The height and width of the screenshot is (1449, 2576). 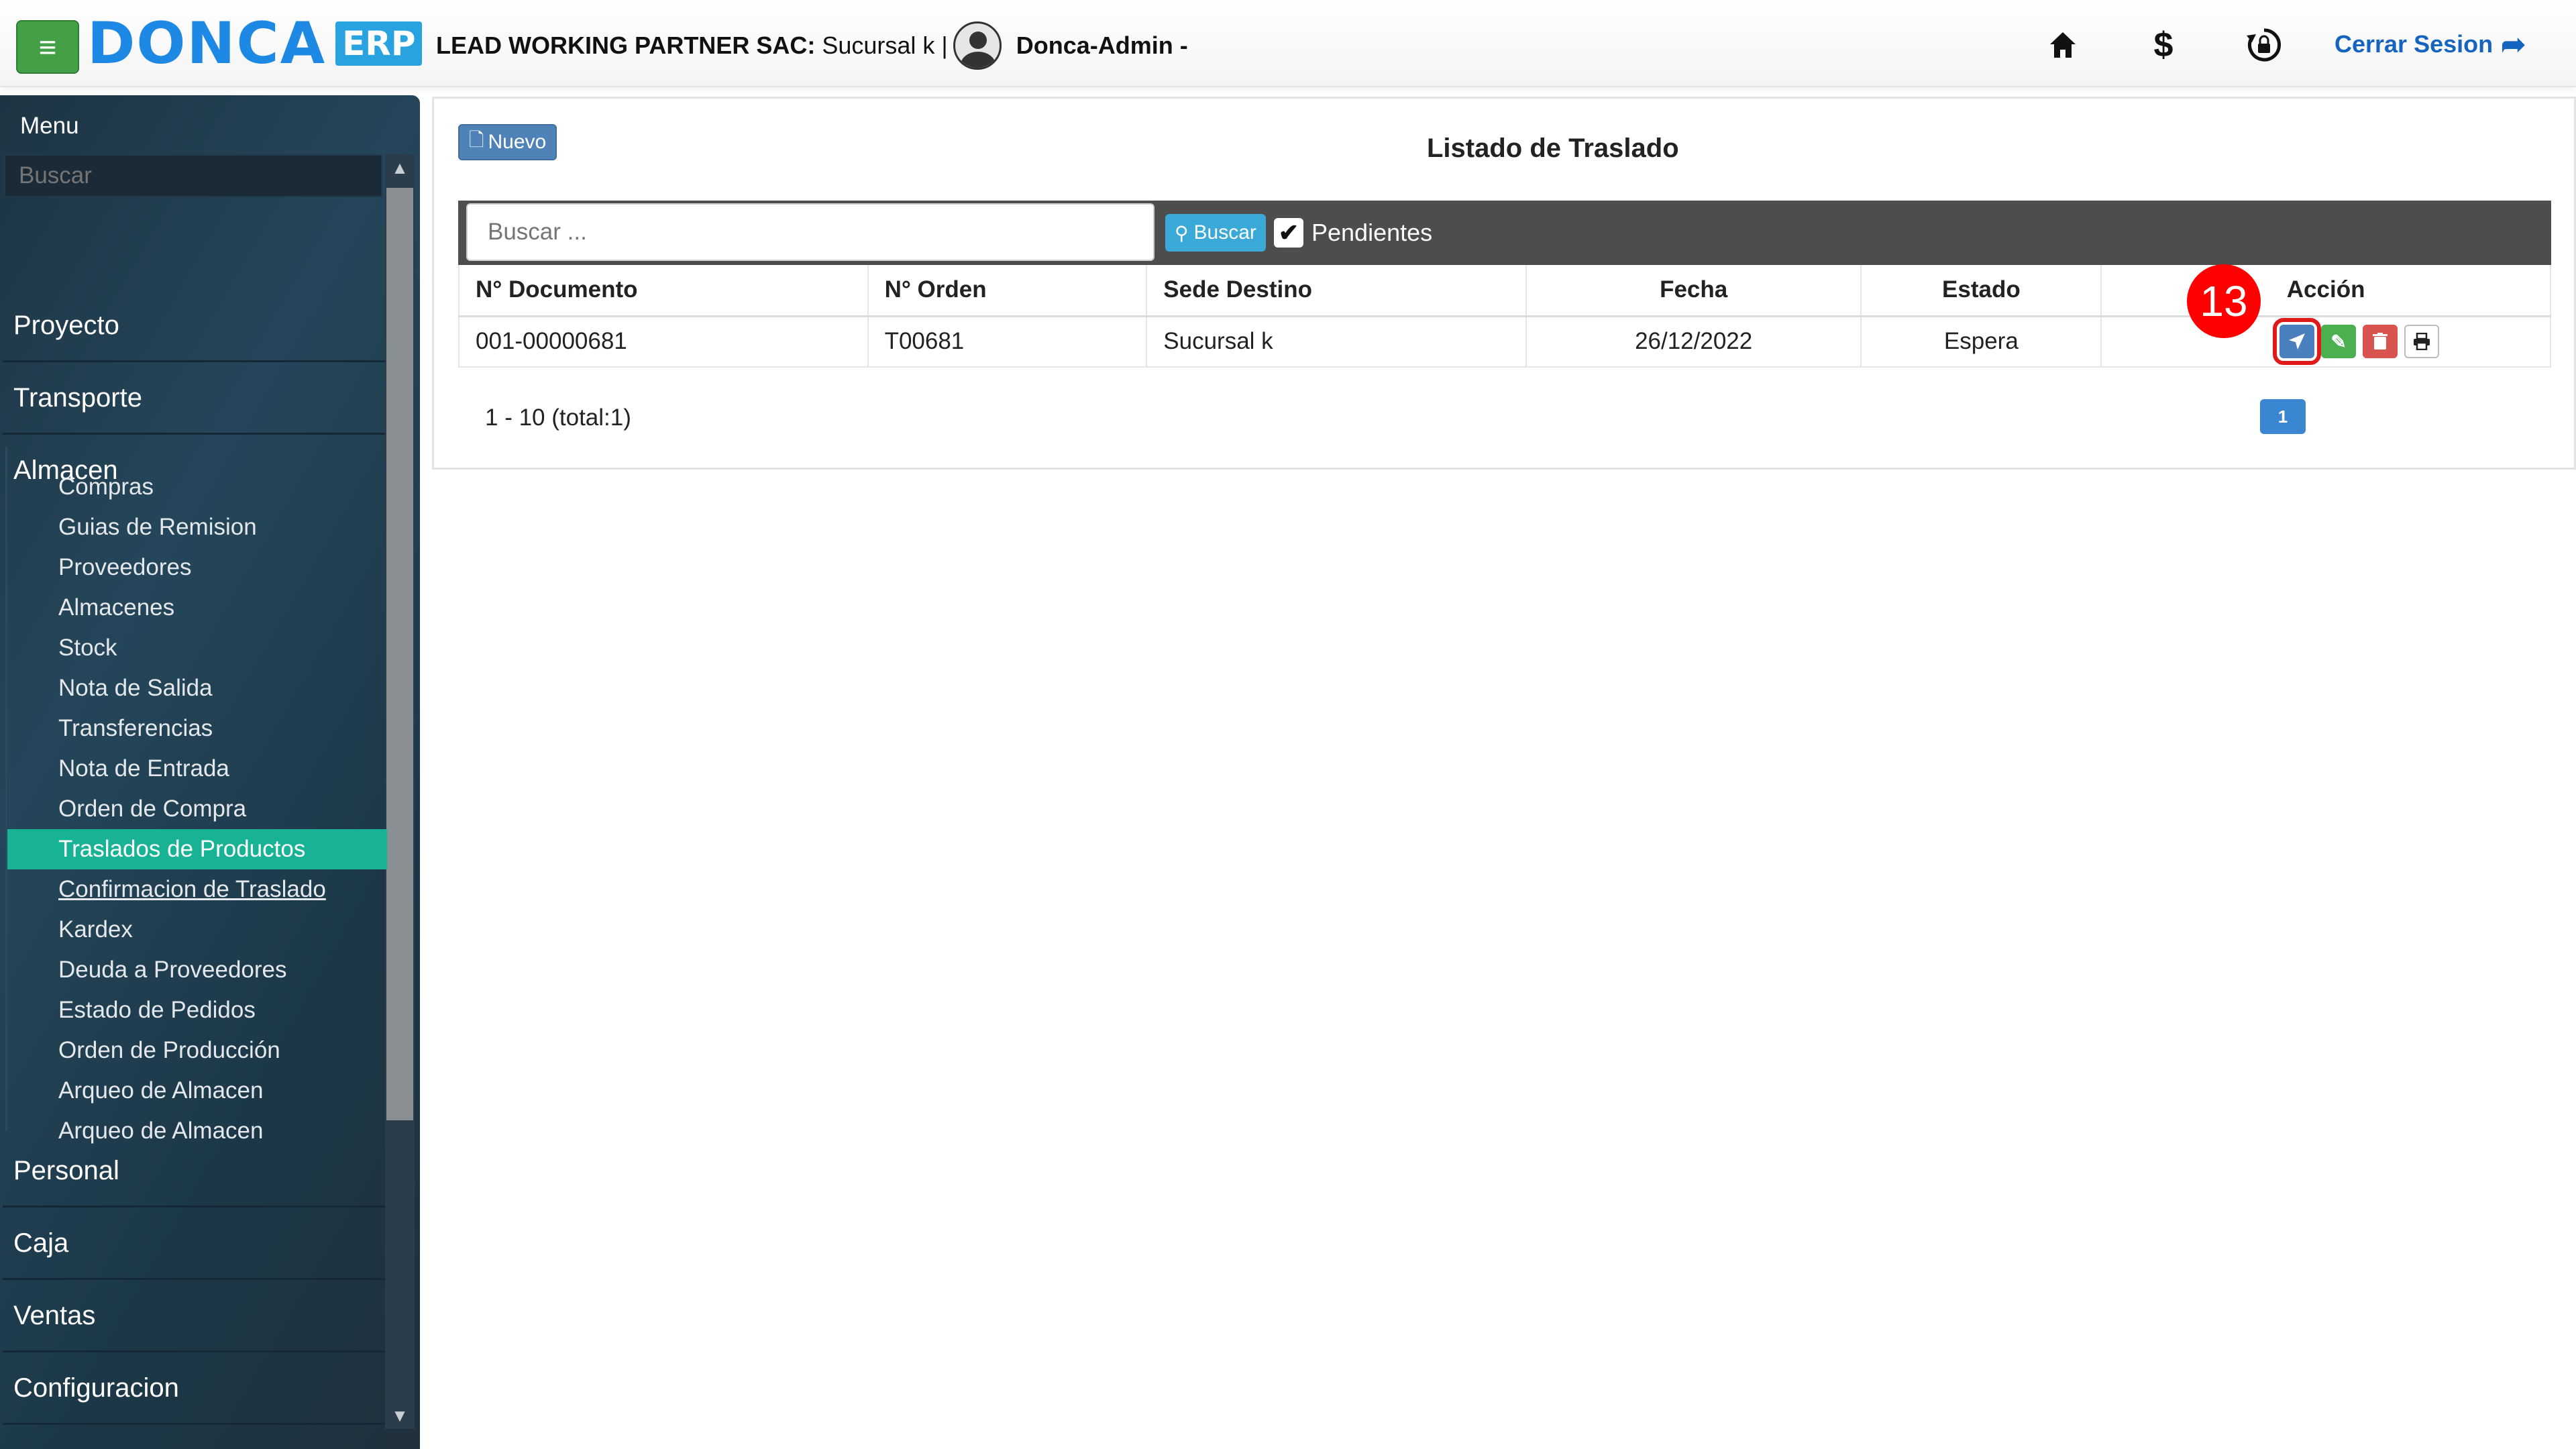 What do you see at coordinates (1372, 232) in the screenshot?
I see `pending-label: Pendientes` at bounding box center [1372, 232].